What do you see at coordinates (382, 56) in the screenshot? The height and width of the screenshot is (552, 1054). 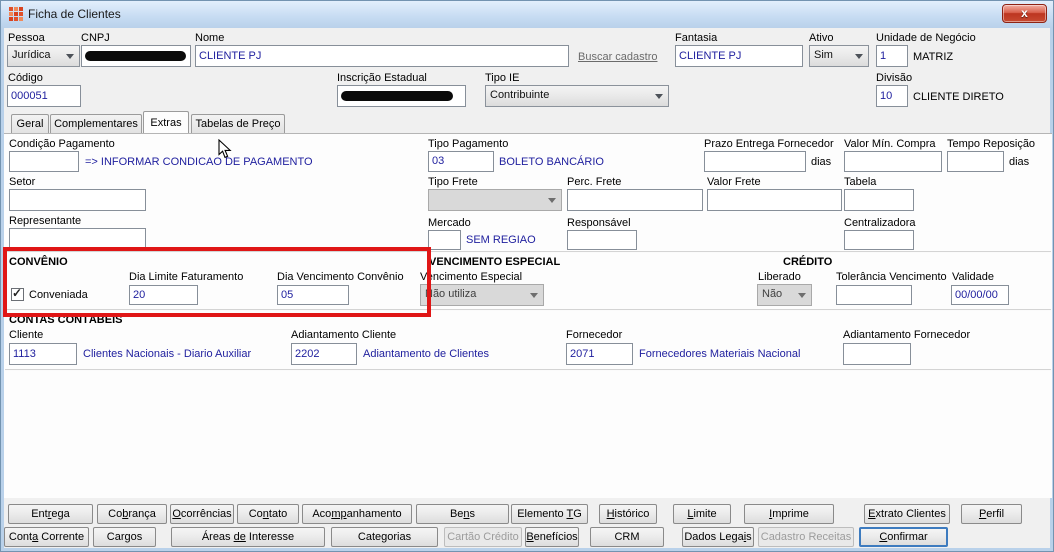 I see `nome-input: CLIENTE PJ` at bounding box center [382, 56].